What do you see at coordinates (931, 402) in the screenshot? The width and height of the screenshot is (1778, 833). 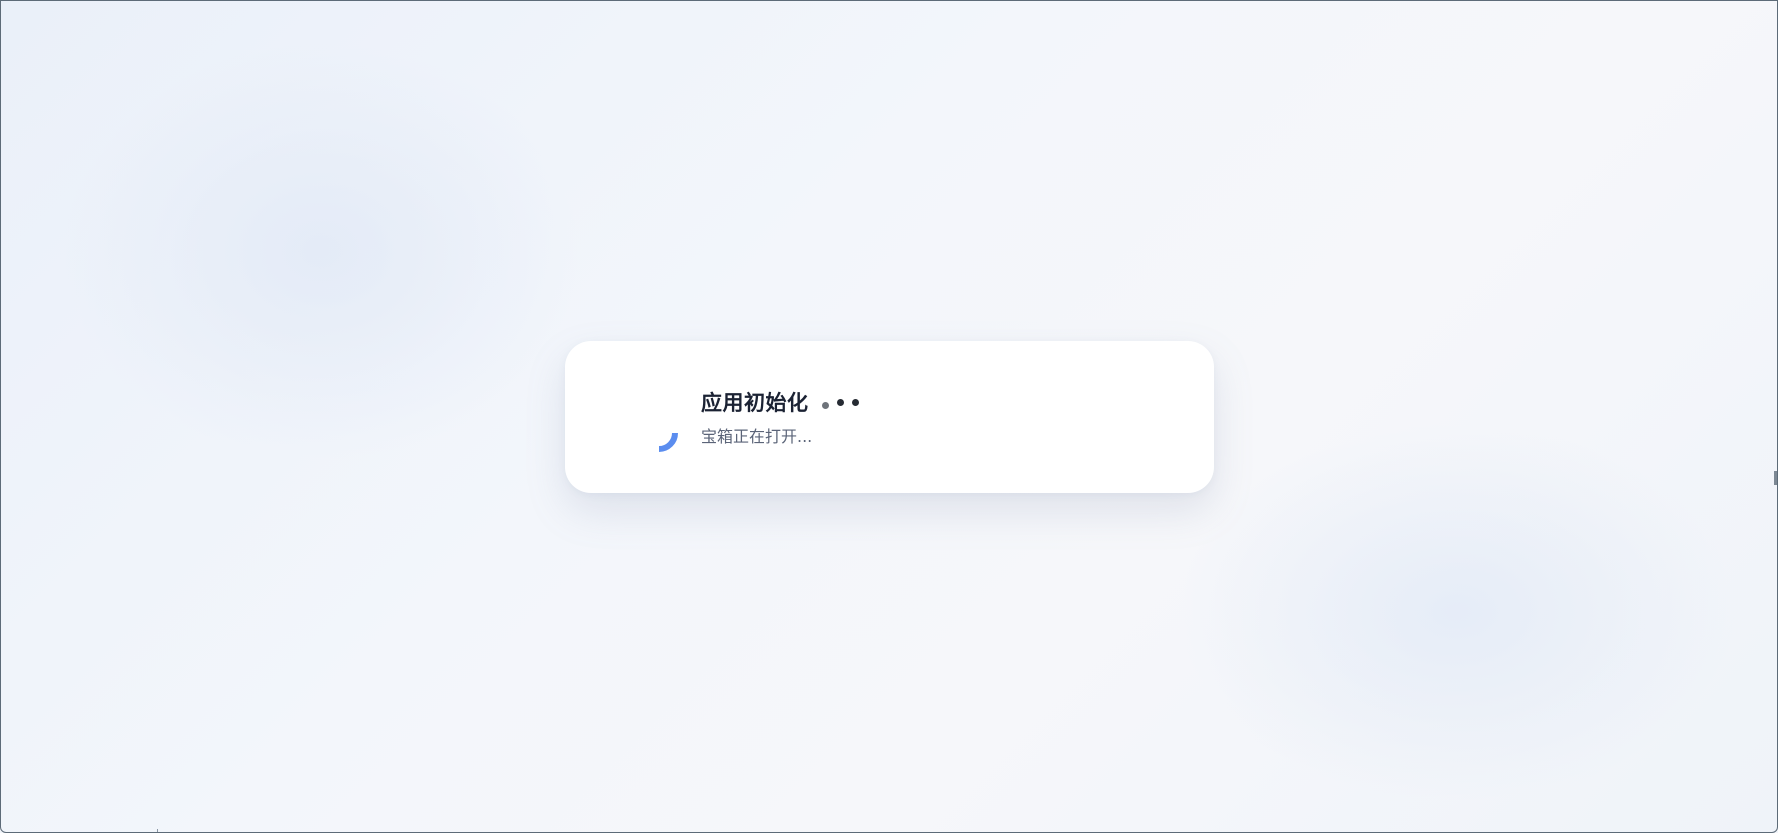 I see `title-row: 应用初始化` at bounding box center [931, 402].